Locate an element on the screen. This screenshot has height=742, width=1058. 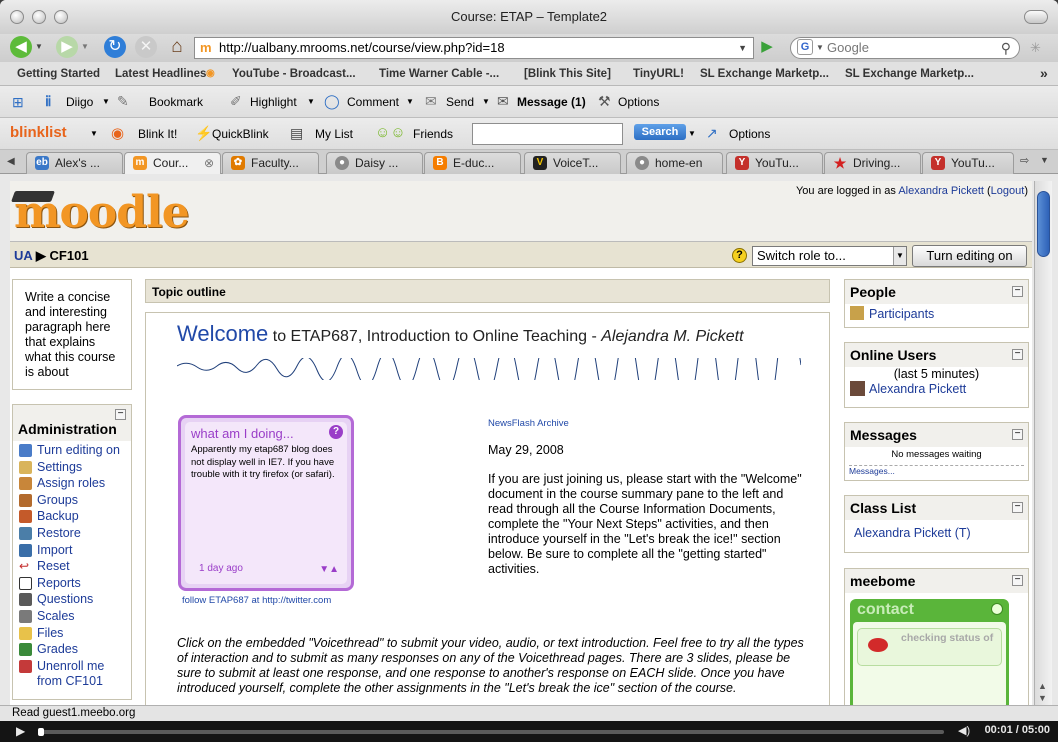
bookmark-item: Latest Headlines is located at coordinates (160, 74).